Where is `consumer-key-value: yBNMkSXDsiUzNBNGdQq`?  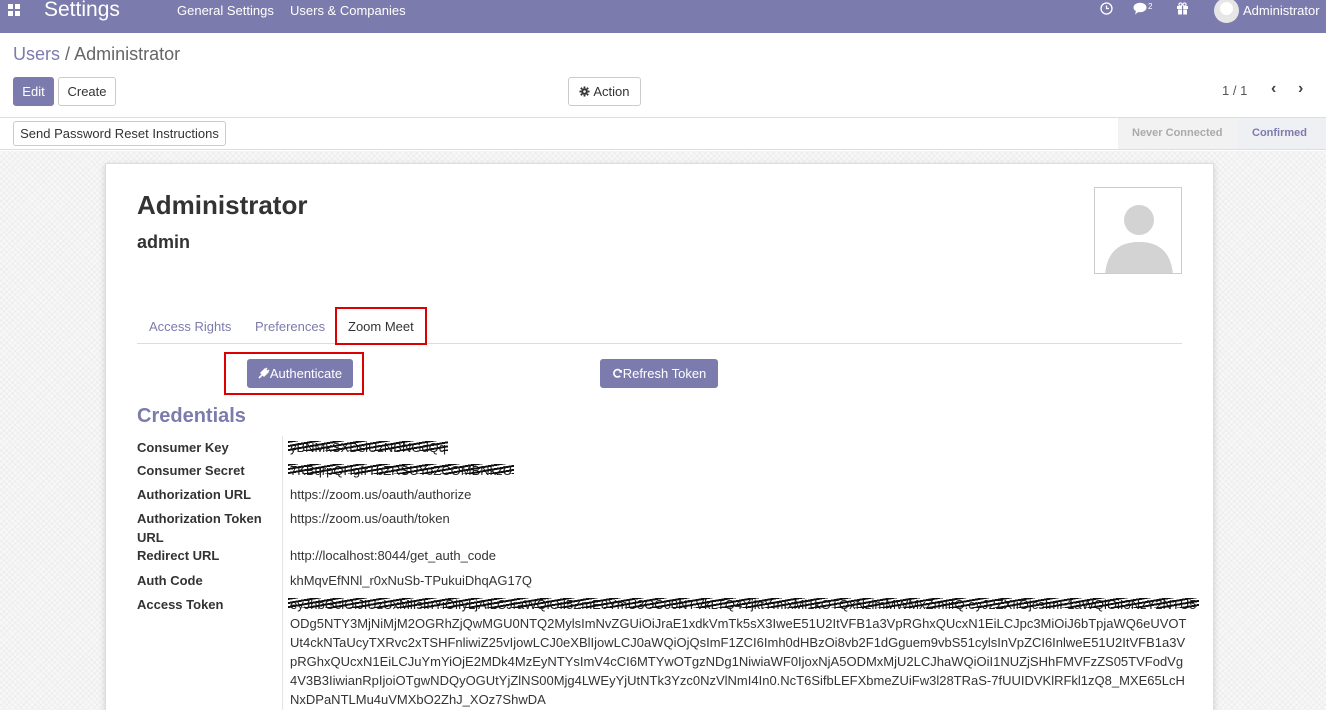
consumer-key-value: yBNMkSXDsiUzNBNGdQq is located at coordinates (368, 447).